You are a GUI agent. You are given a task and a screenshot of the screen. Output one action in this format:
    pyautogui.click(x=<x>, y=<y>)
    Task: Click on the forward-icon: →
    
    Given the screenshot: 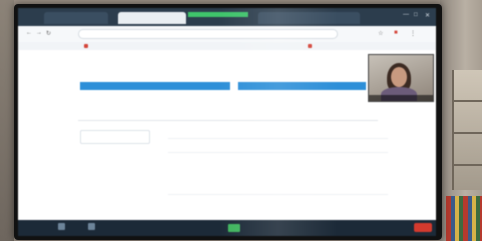 What is the action you would take?
    pyautogui.click(x=39, y=33)
    